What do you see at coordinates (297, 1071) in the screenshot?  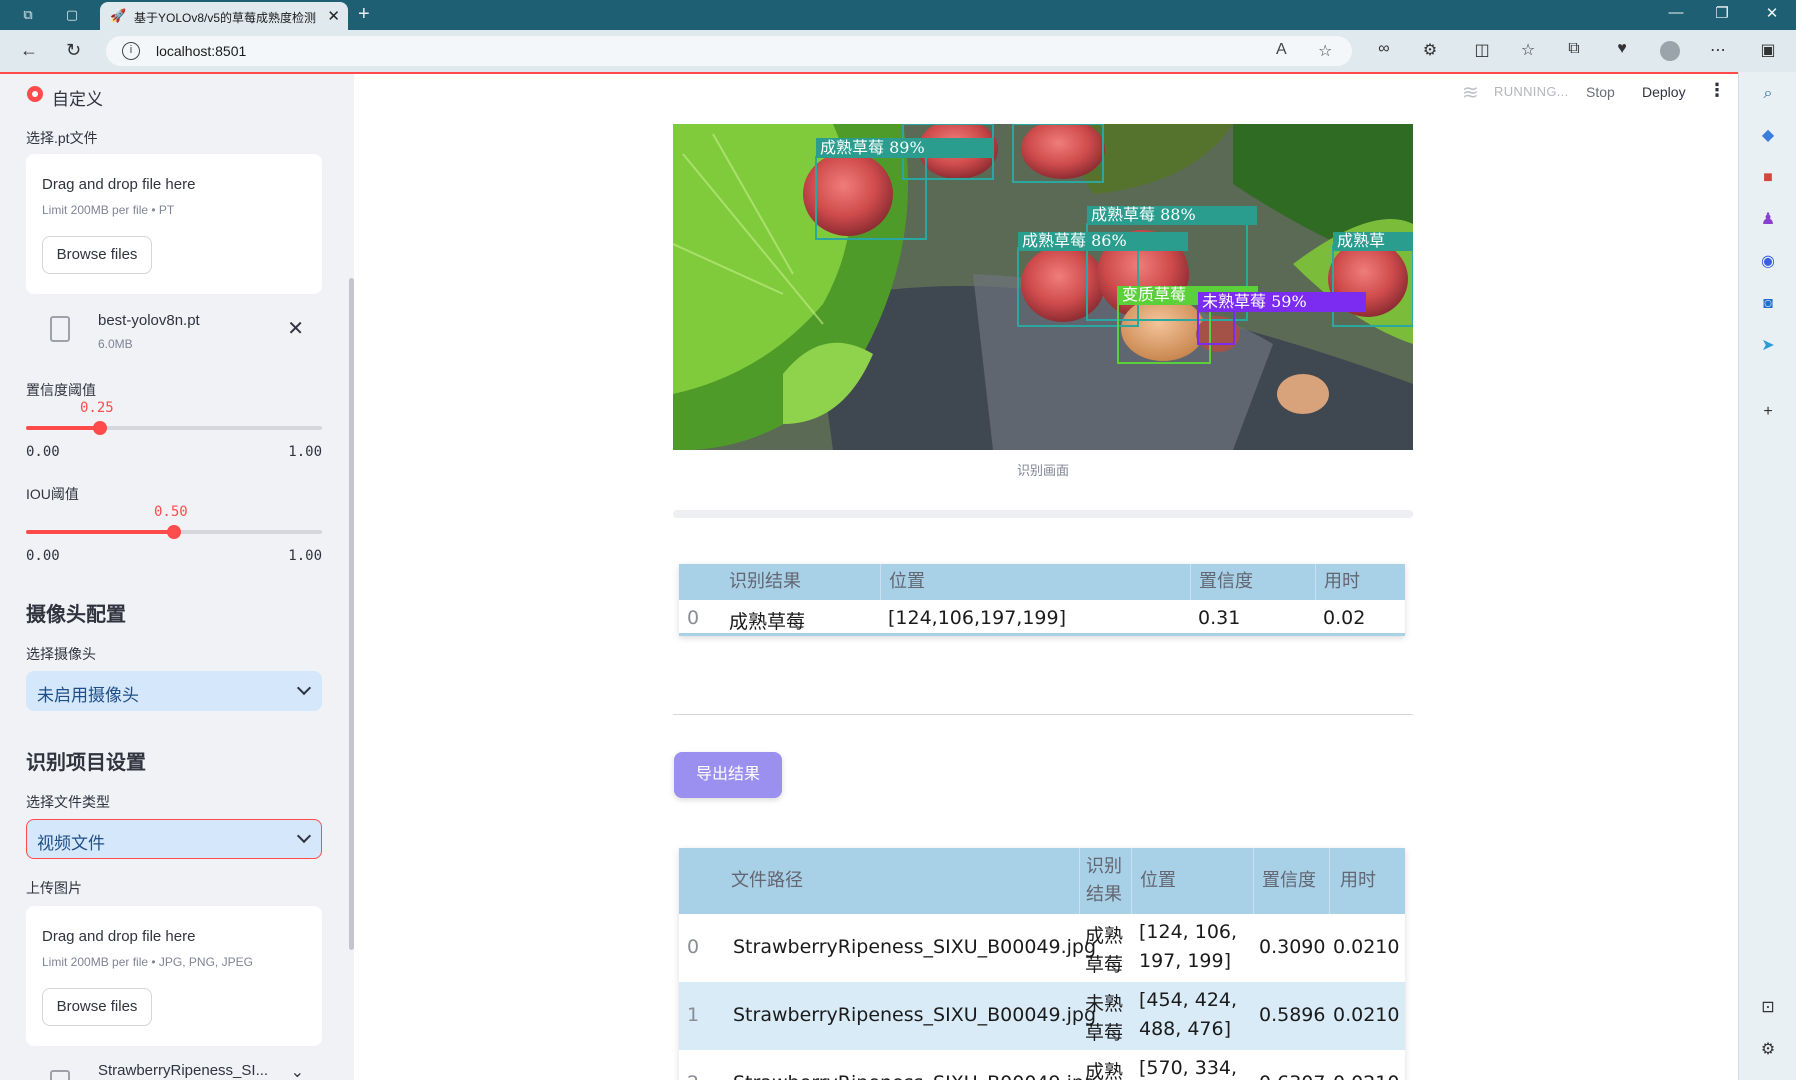 I see `chevron-down-icon: ⌄` at bounding box center [297, 1071].